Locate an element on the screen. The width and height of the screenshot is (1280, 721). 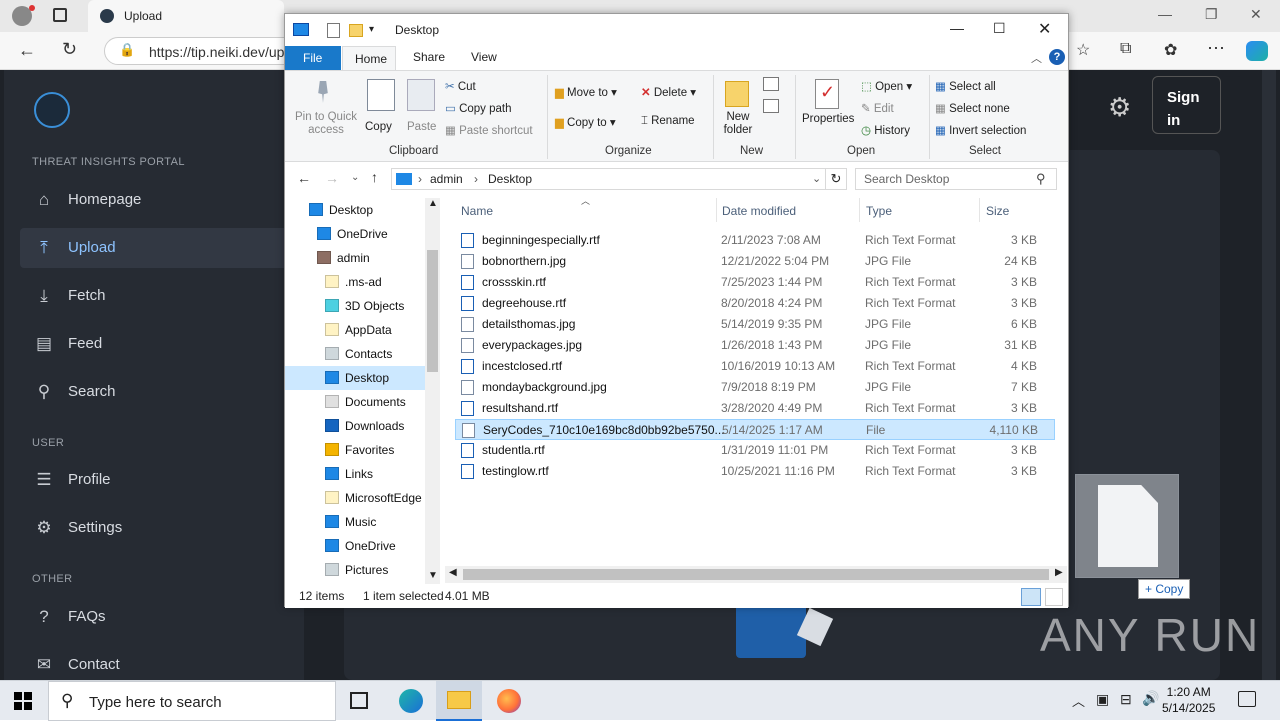
sidebar-item-fetch: ⤓ Fetch is located at coordinates (155, 296).